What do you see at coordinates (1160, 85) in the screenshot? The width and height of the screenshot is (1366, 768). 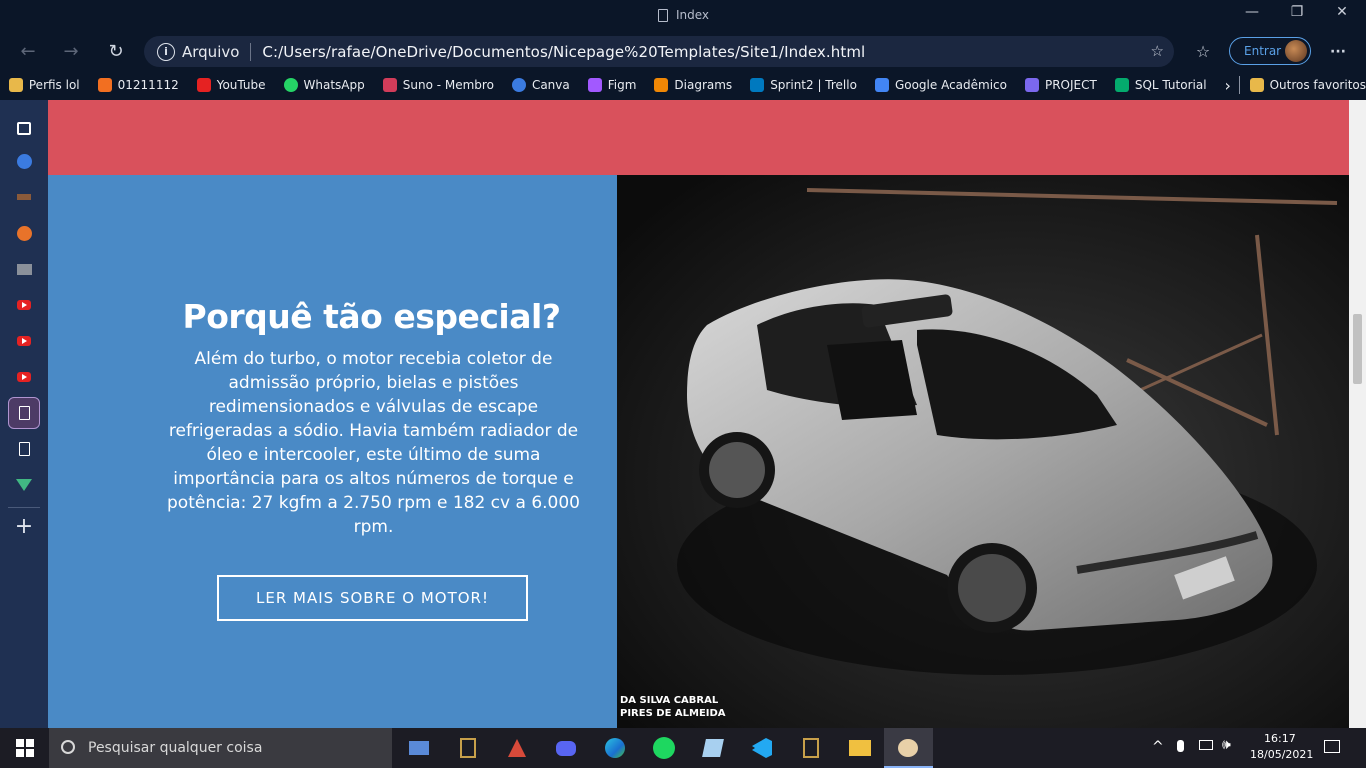 I see `bookmark-item: SQL Tutorial` at bounding box center [1160, 85].